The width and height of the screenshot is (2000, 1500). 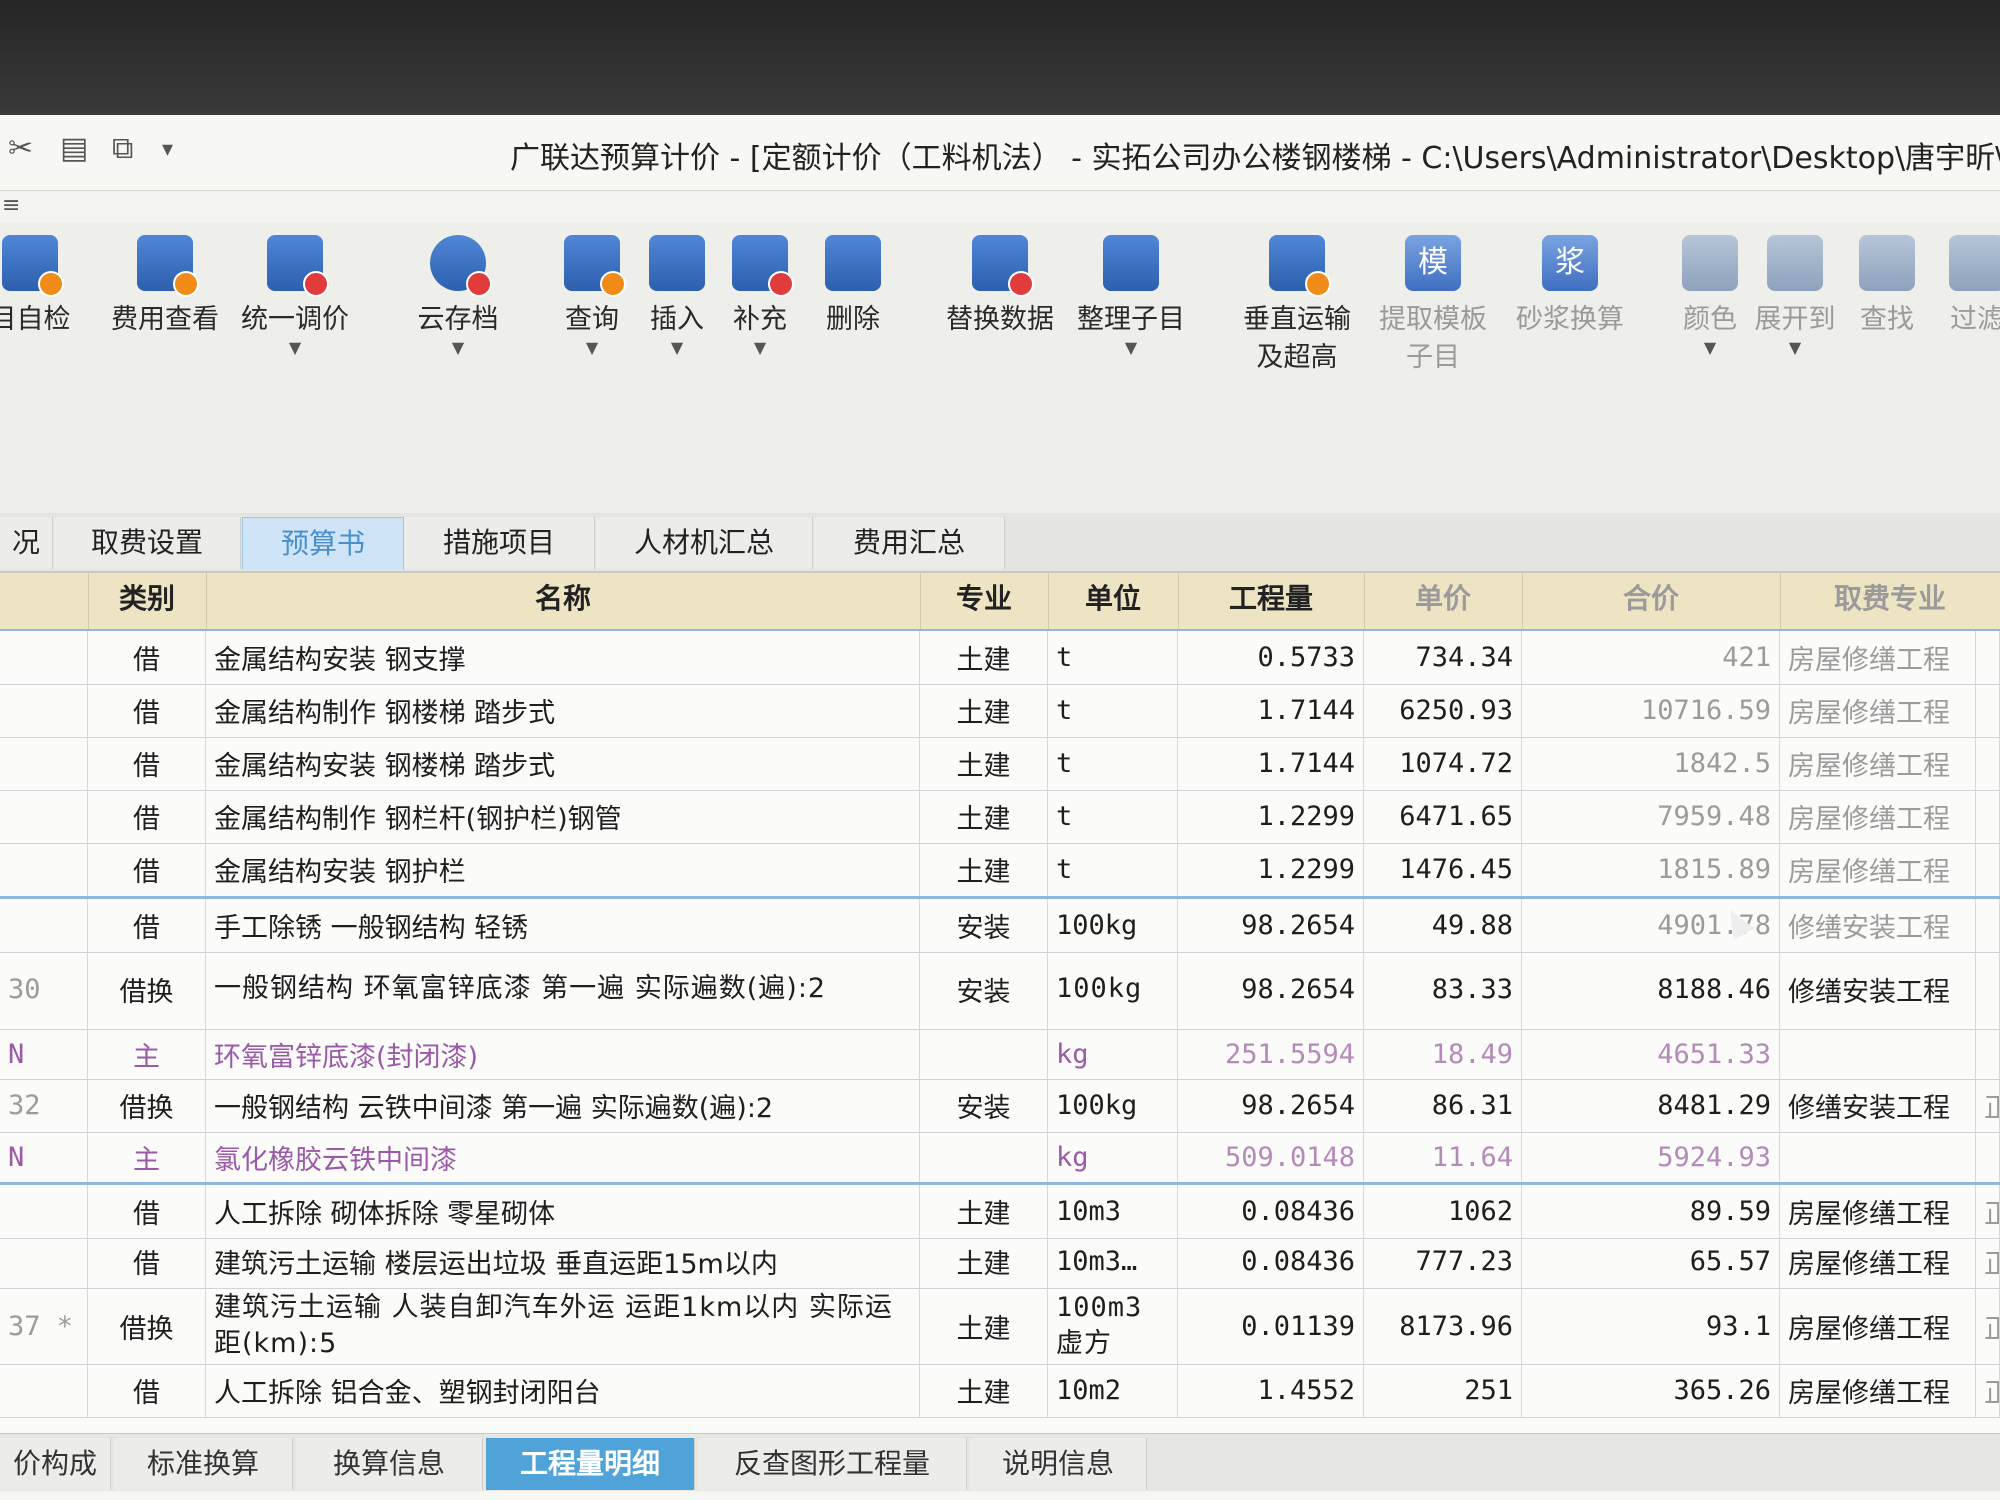 What do you see at coordinates (563, 657) in the screenshot?
I see `cell-name: 金属结构安装 钢支撑` at bounding box center [563, 657].